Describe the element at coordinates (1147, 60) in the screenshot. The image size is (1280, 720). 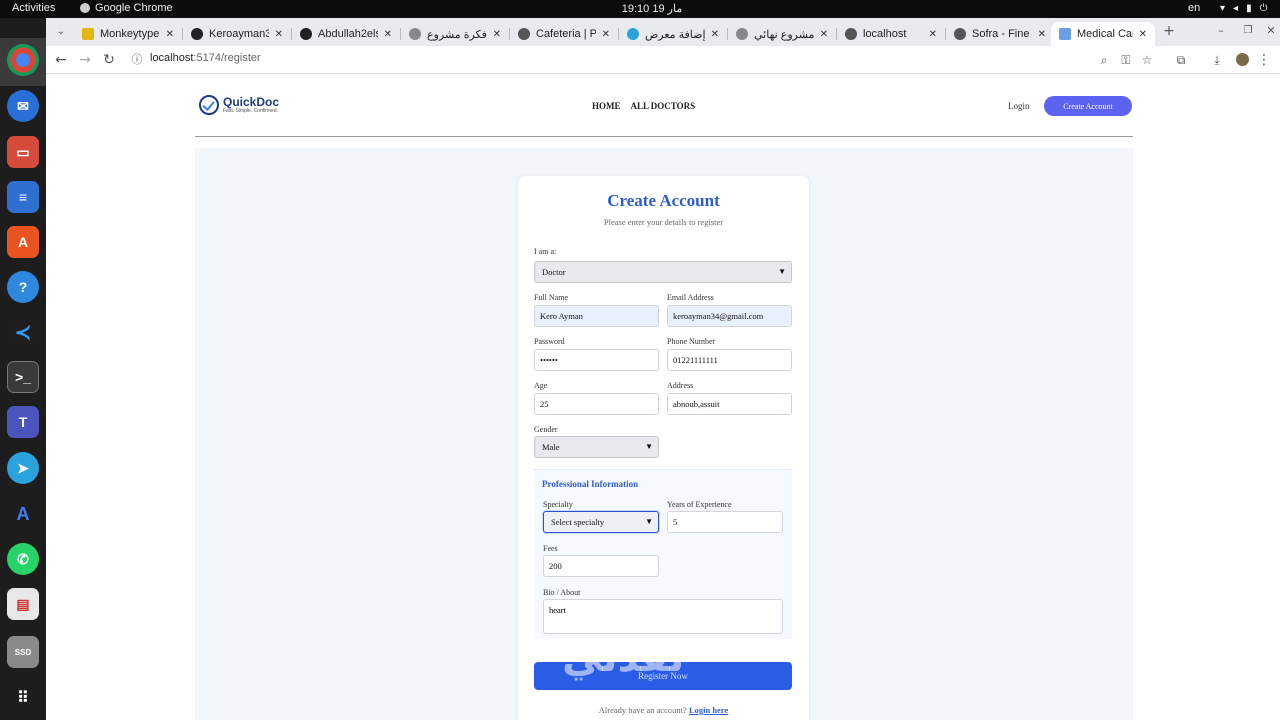
I see `bookmark-star-icon: ☆` at that location.